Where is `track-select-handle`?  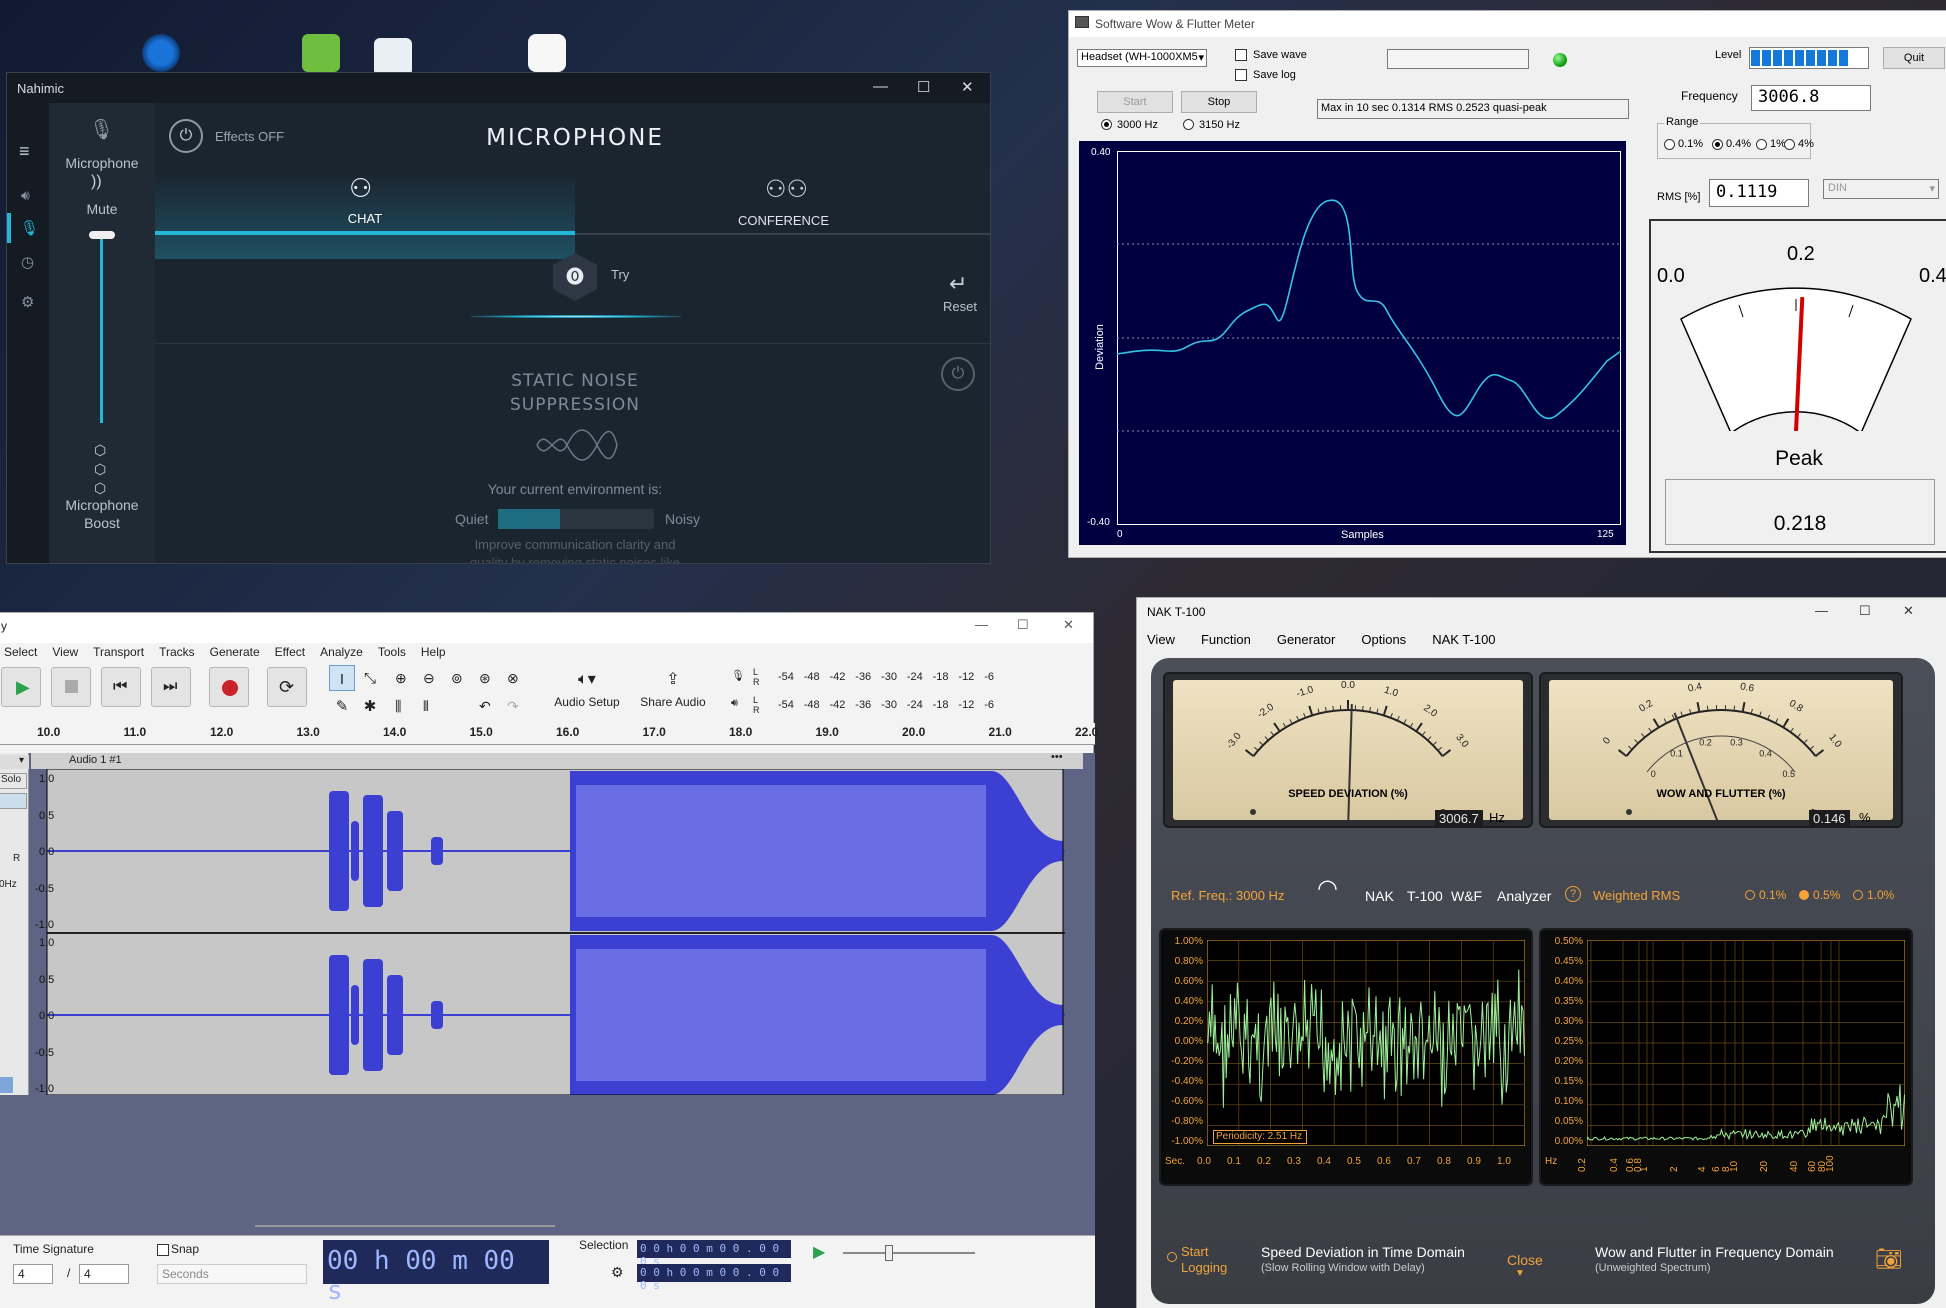 track-select-handle is located at coordinates (6, 1085).